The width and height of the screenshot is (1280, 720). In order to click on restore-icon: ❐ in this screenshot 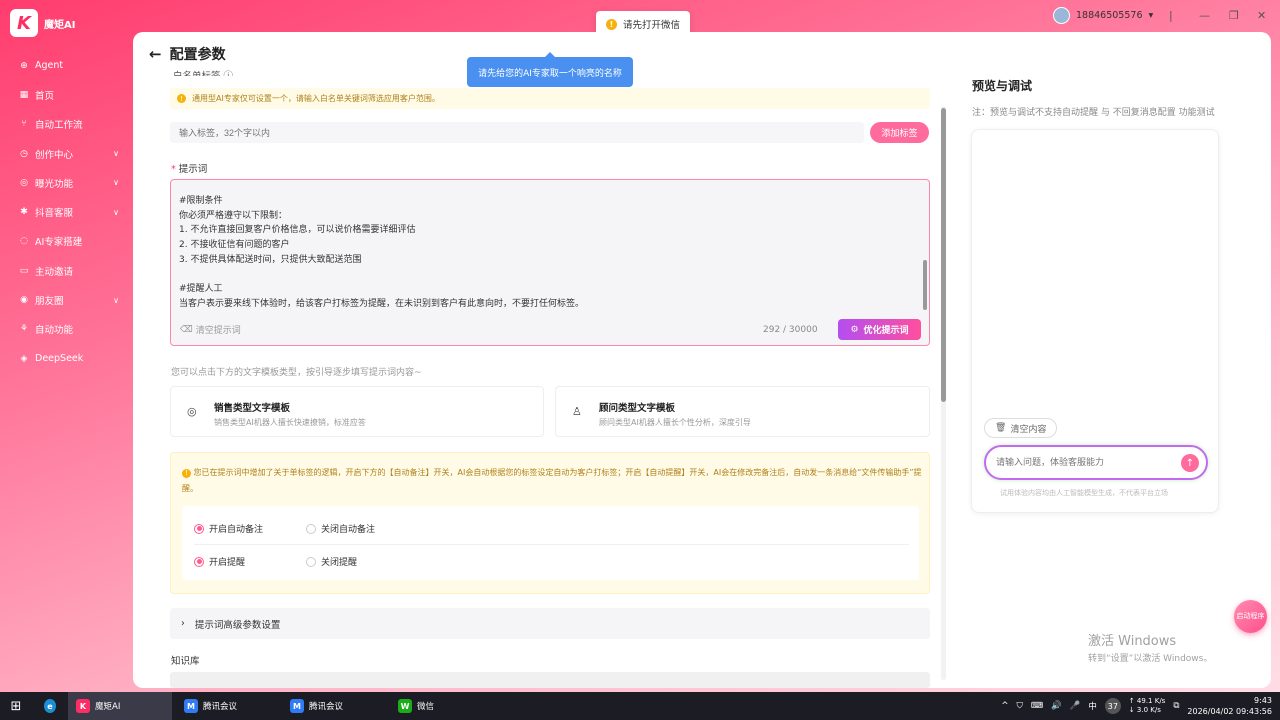, I will do `click(1234, 15)`.